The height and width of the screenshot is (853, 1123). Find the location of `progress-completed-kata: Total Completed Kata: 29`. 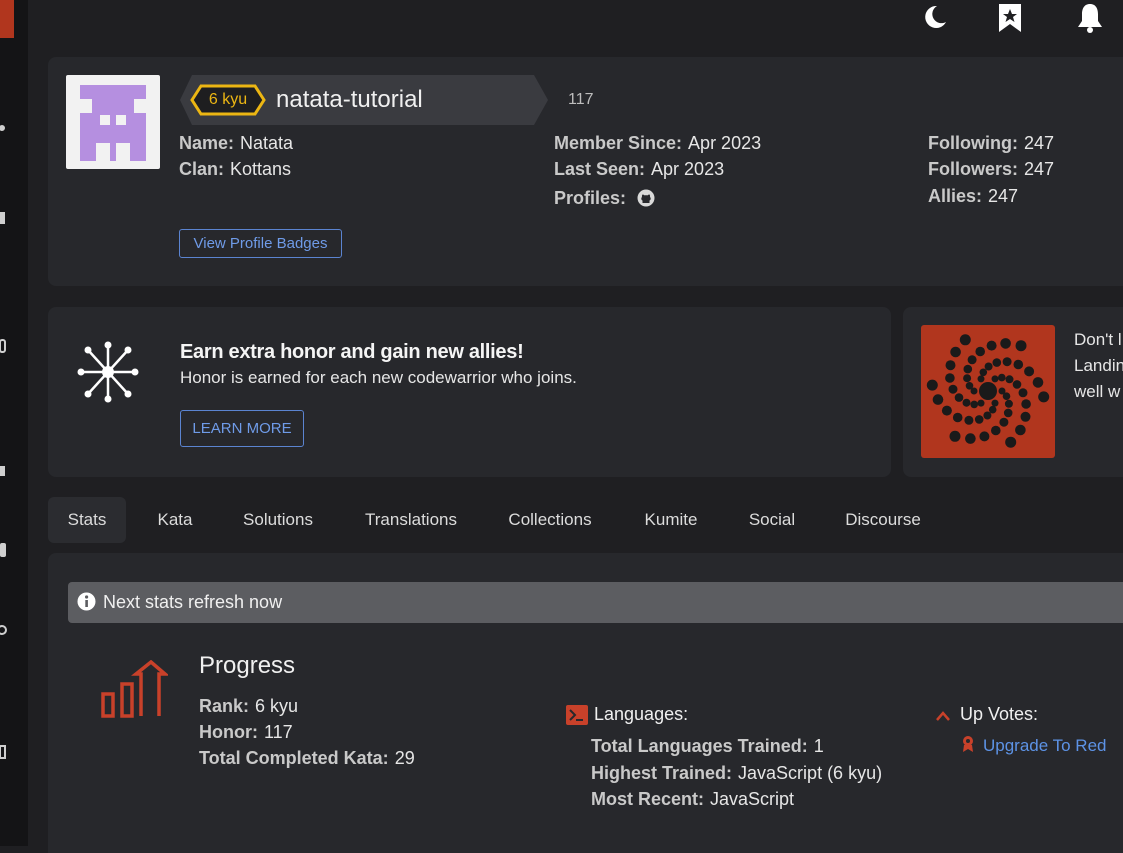

progress-completed-kata: Total Completed Kata: 29 is located at coordinates (307, 758).